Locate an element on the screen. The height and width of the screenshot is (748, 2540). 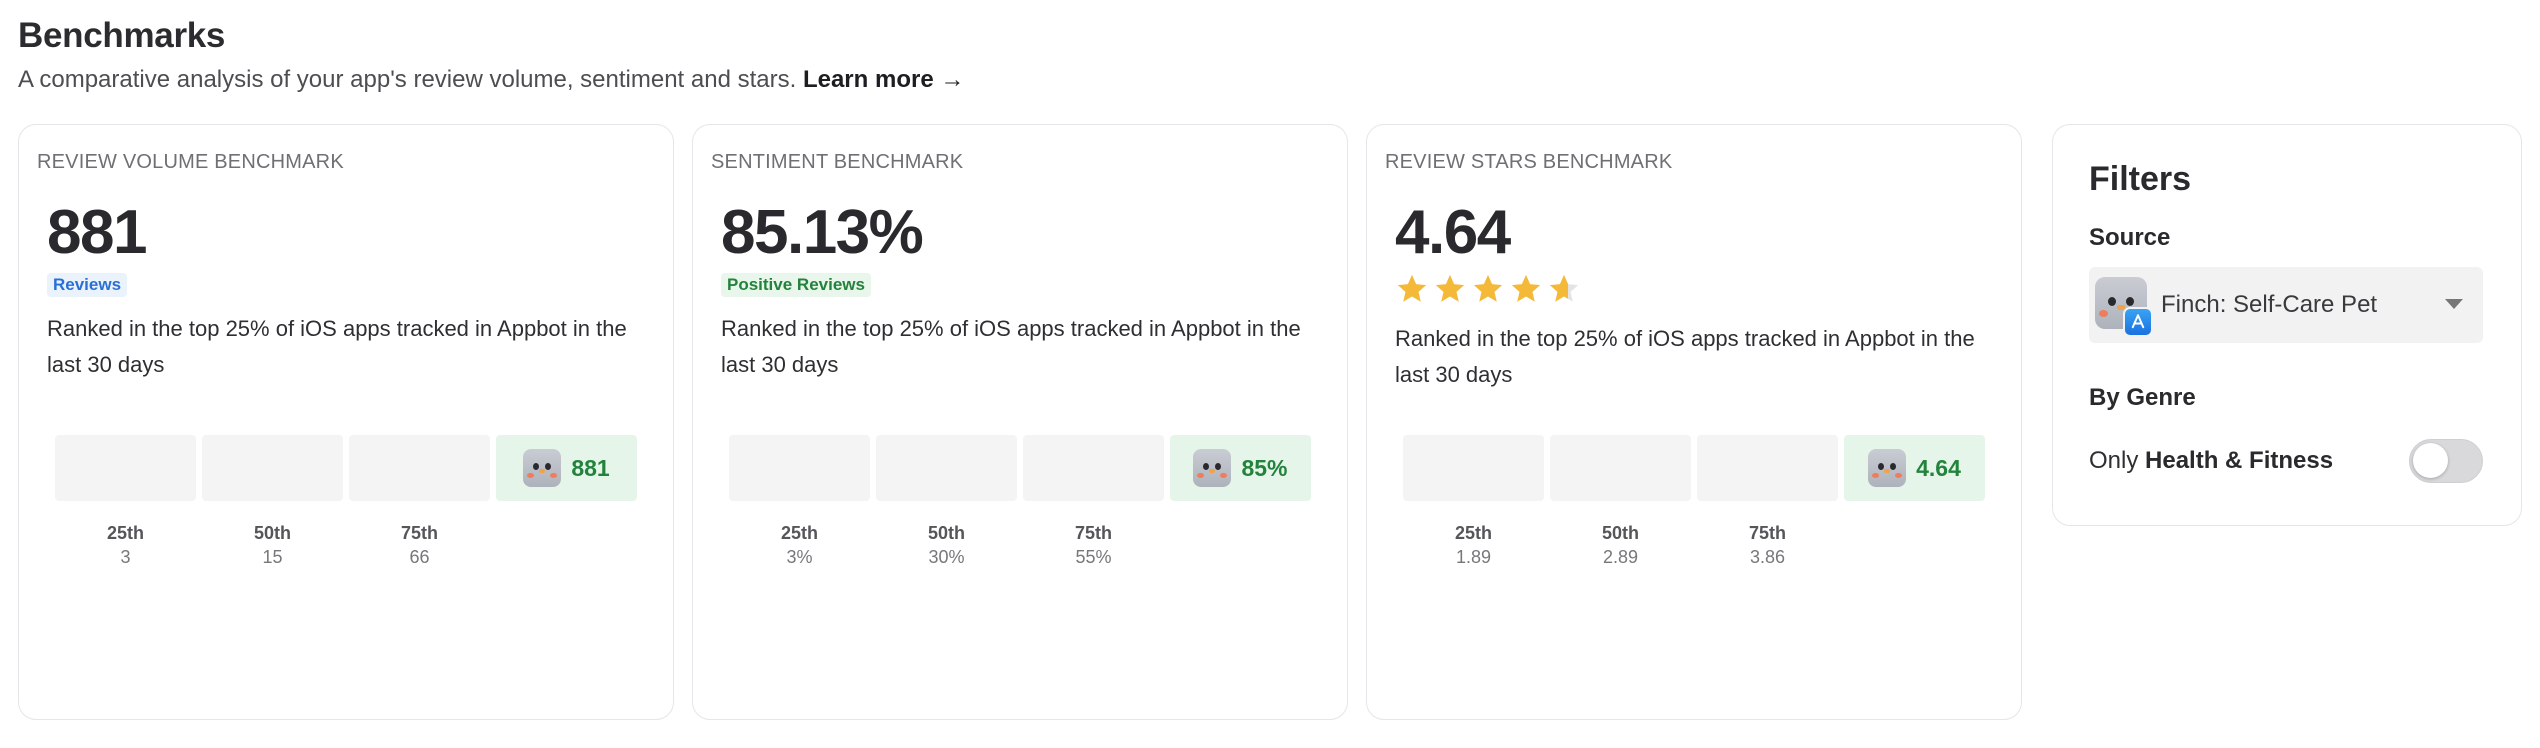
current-value: 881 is located at coordinates (590, 467).